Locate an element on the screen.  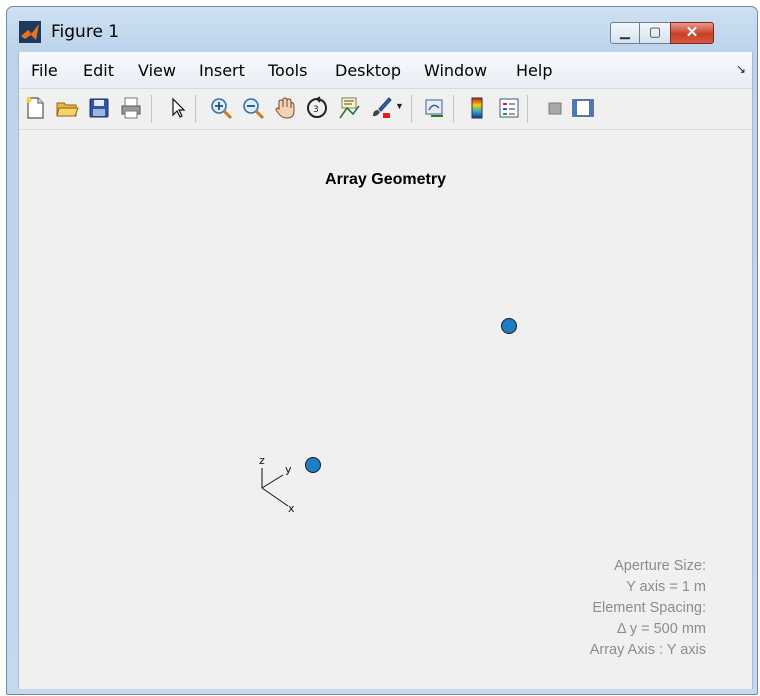
rotate-3d-icon: 3 is located at coordinates (317, 108).